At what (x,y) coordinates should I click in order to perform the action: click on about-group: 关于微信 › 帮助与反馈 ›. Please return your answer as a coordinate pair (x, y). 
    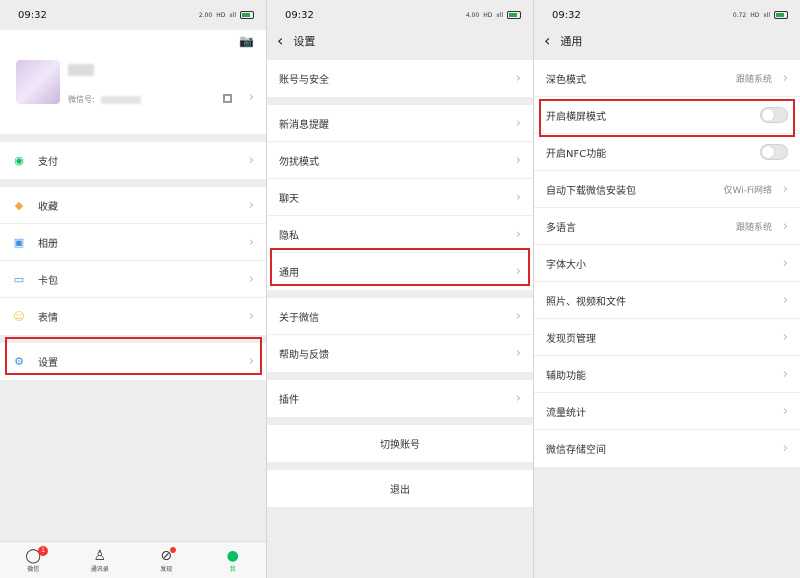
    Looking at the image, I should click on (400, 335).